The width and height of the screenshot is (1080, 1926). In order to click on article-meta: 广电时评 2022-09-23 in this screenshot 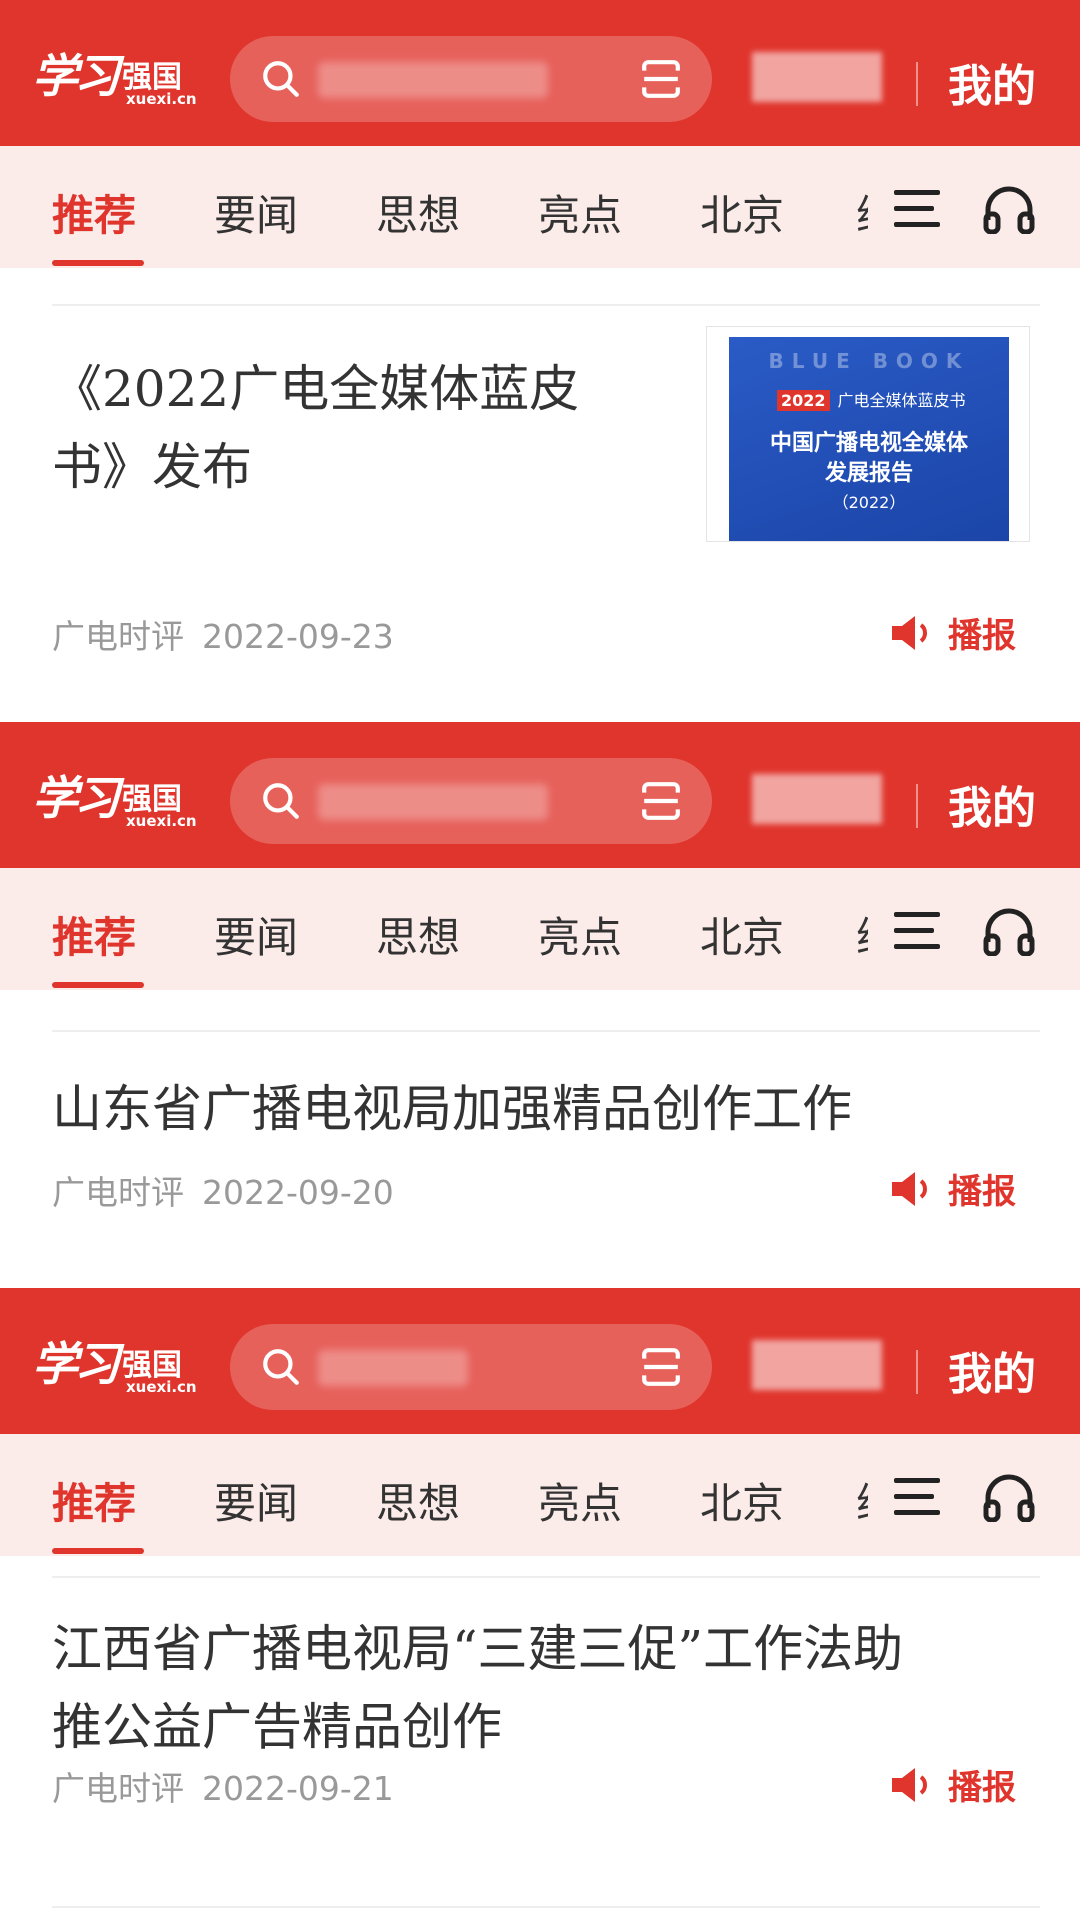, I will do `click(223, 634)`.